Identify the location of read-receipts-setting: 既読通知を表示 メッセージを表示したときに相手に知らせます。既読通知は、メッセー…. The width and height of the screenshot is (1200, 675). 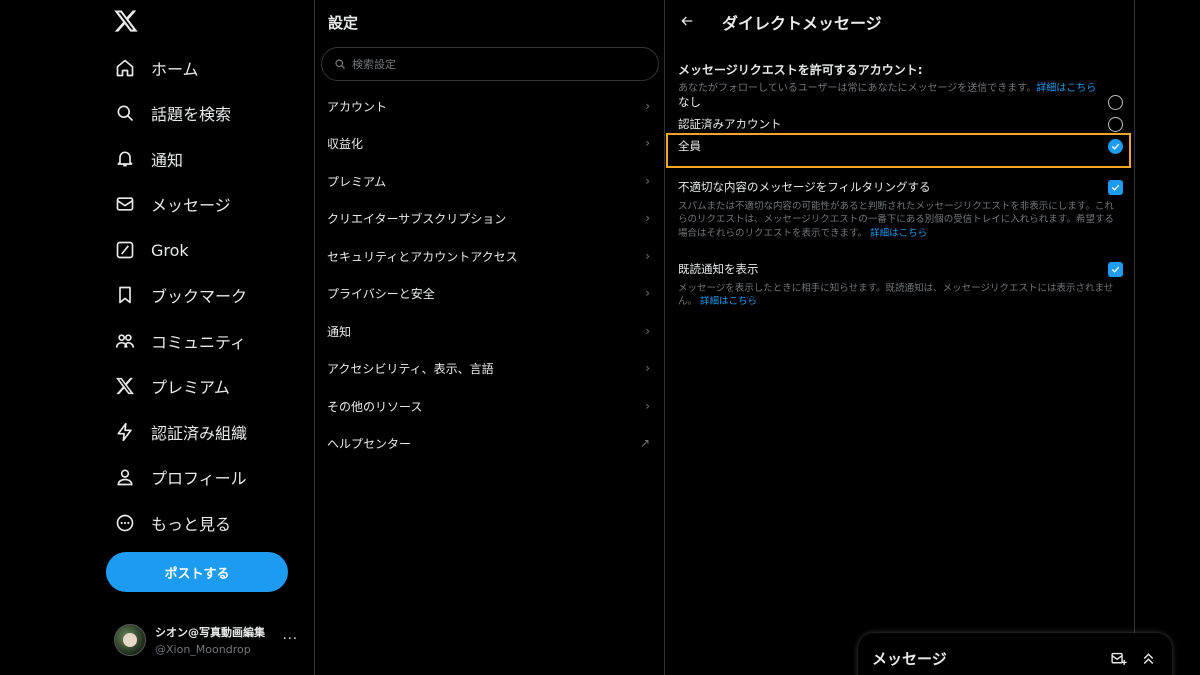
(900, 285).